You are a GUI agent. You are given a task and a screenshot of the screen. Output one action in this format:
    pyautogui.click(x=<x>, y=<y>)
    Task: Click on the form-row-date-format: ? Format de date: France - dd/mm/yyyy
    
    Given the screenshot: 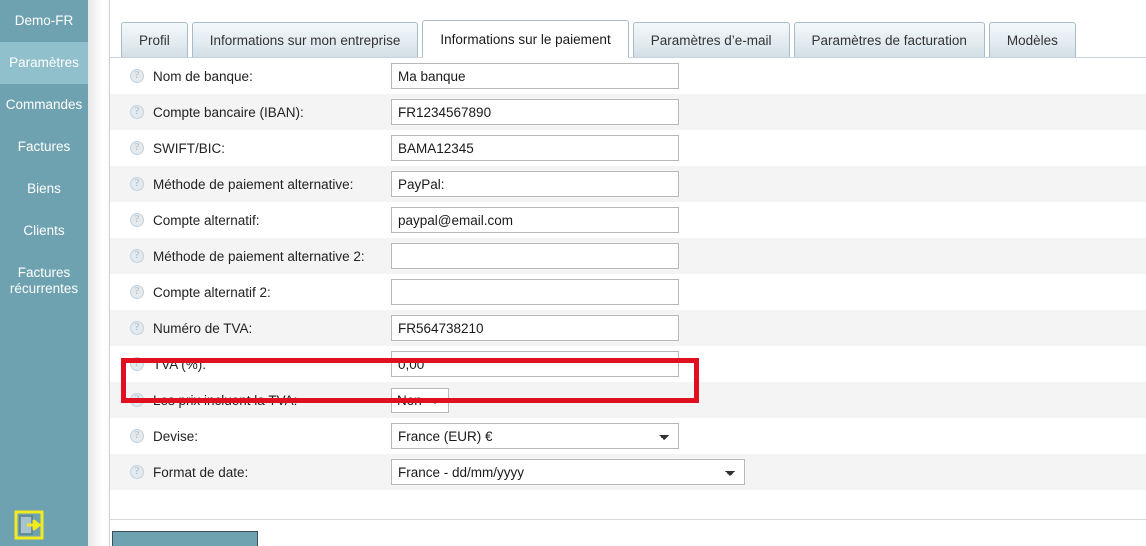 What is the action you would take?
    pyautogui.click(x=628, y=472)
    